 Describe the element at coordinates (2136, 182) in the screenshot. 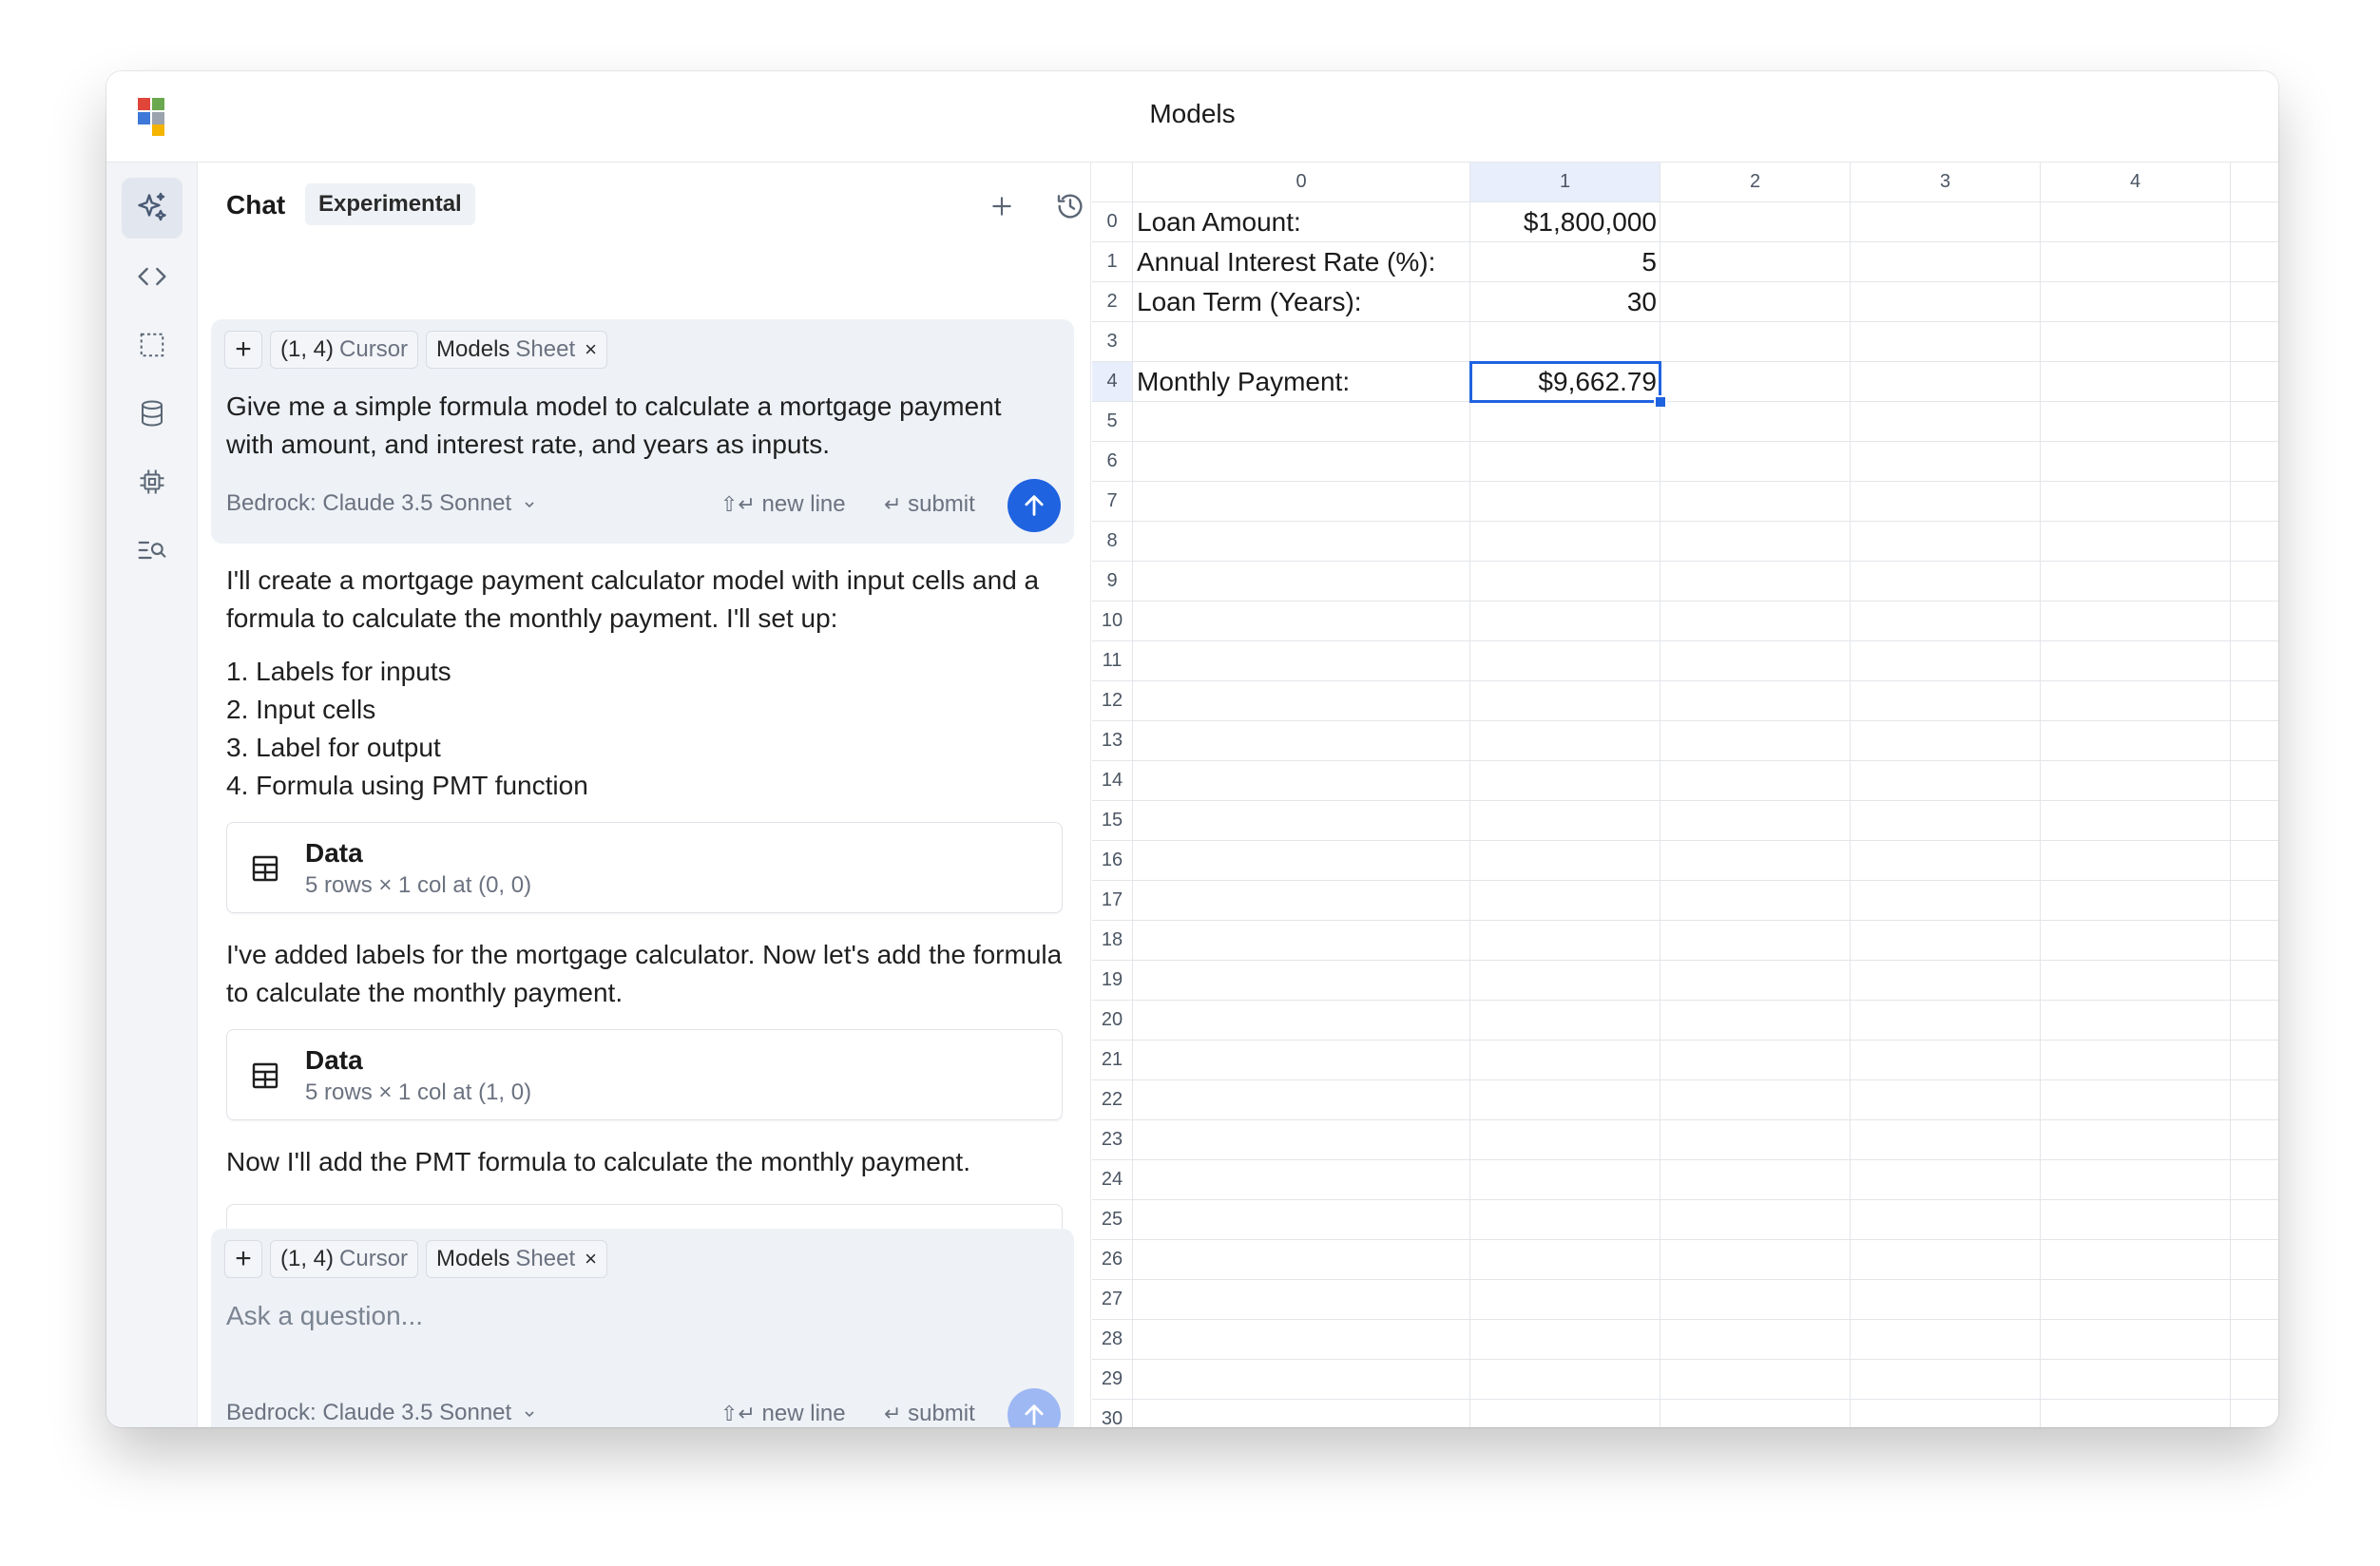

I see `column-header: 4` at that location.